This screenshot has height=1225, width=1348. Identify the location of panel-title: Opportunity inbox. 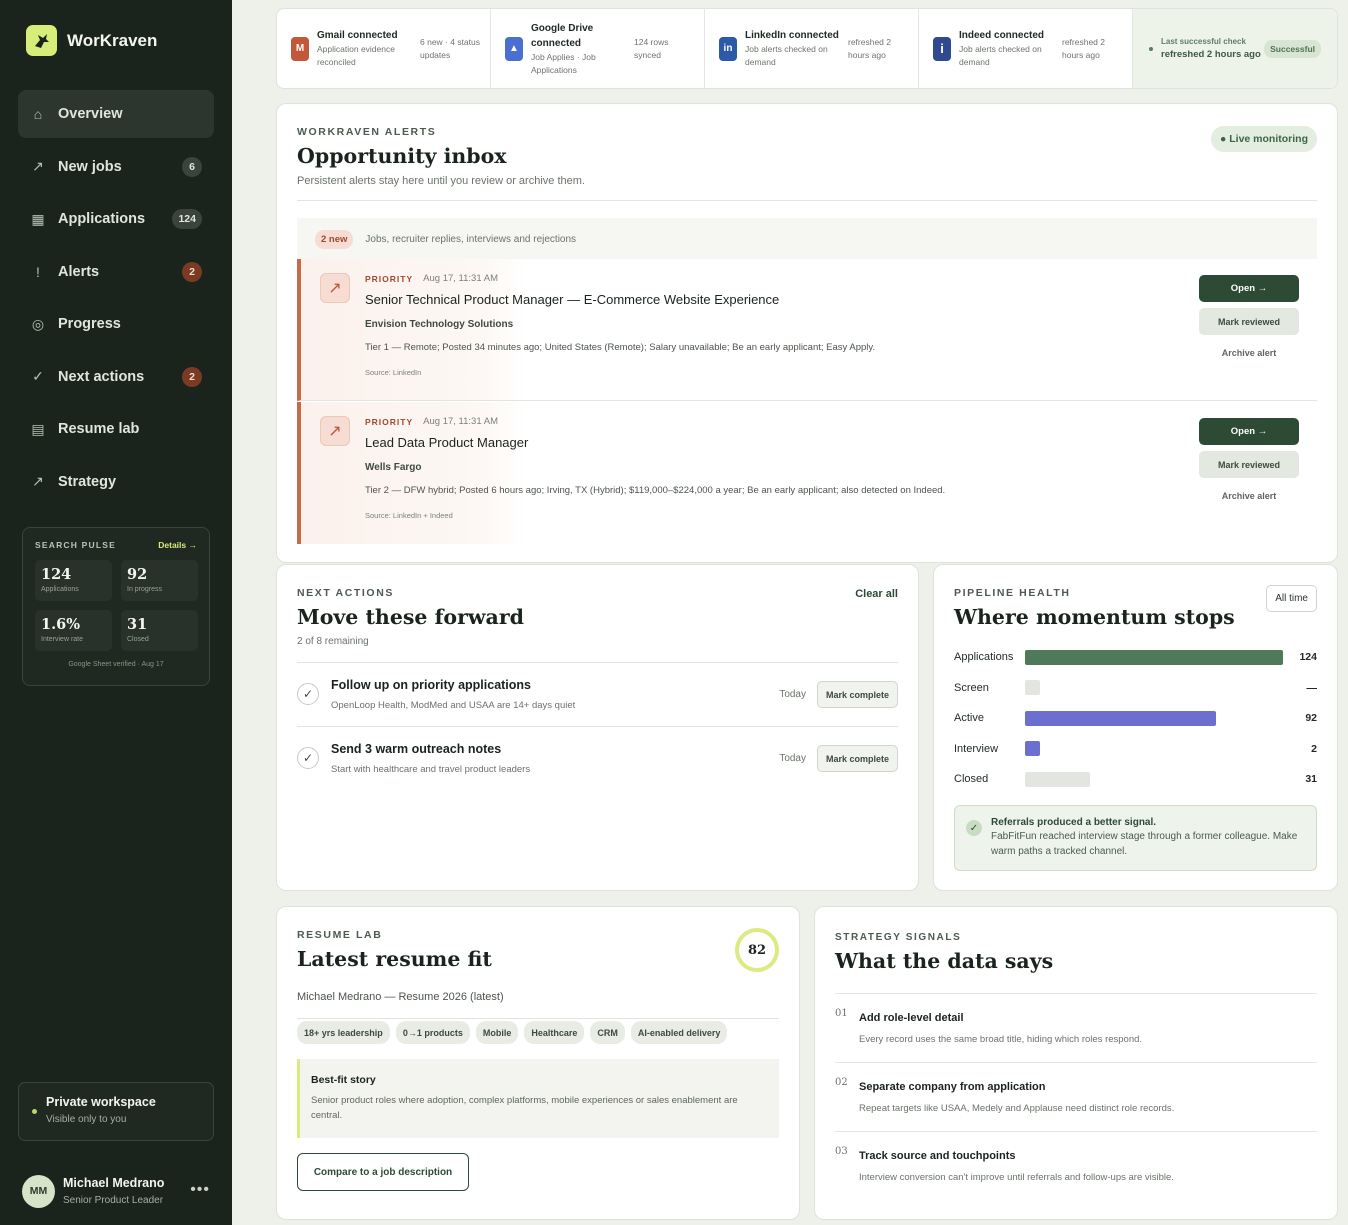
(402, 156).